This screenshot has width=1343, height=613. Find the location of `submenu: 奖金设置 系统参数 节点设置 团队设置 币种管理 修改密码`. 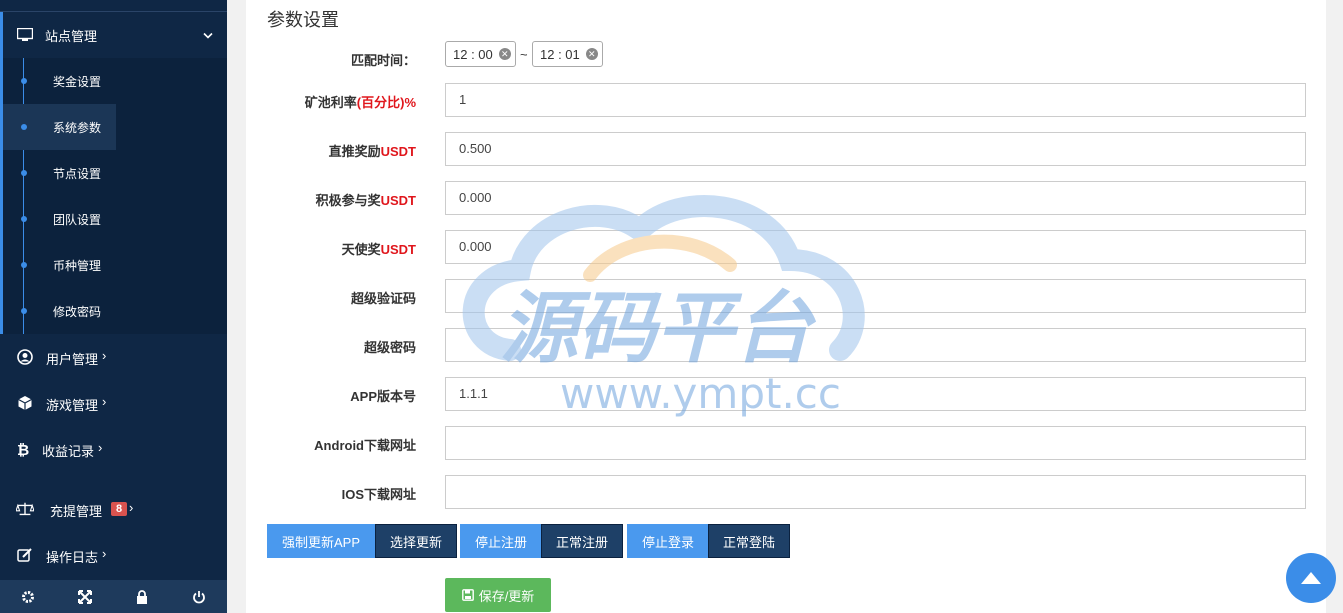

submenu: 奖金设置 系统参数 节点设置 团队设置 币种管理 修改密码 is located at coordinates (113, 196).